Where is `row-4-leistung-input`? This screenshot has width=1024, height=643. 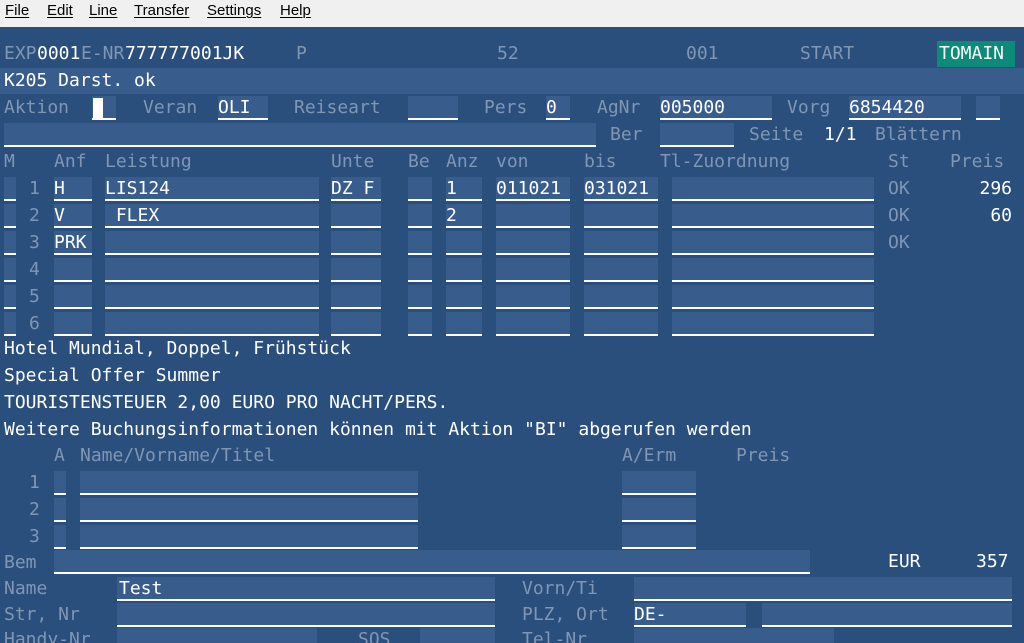
row-4-leistung-input is located at coordinates (212, 270).